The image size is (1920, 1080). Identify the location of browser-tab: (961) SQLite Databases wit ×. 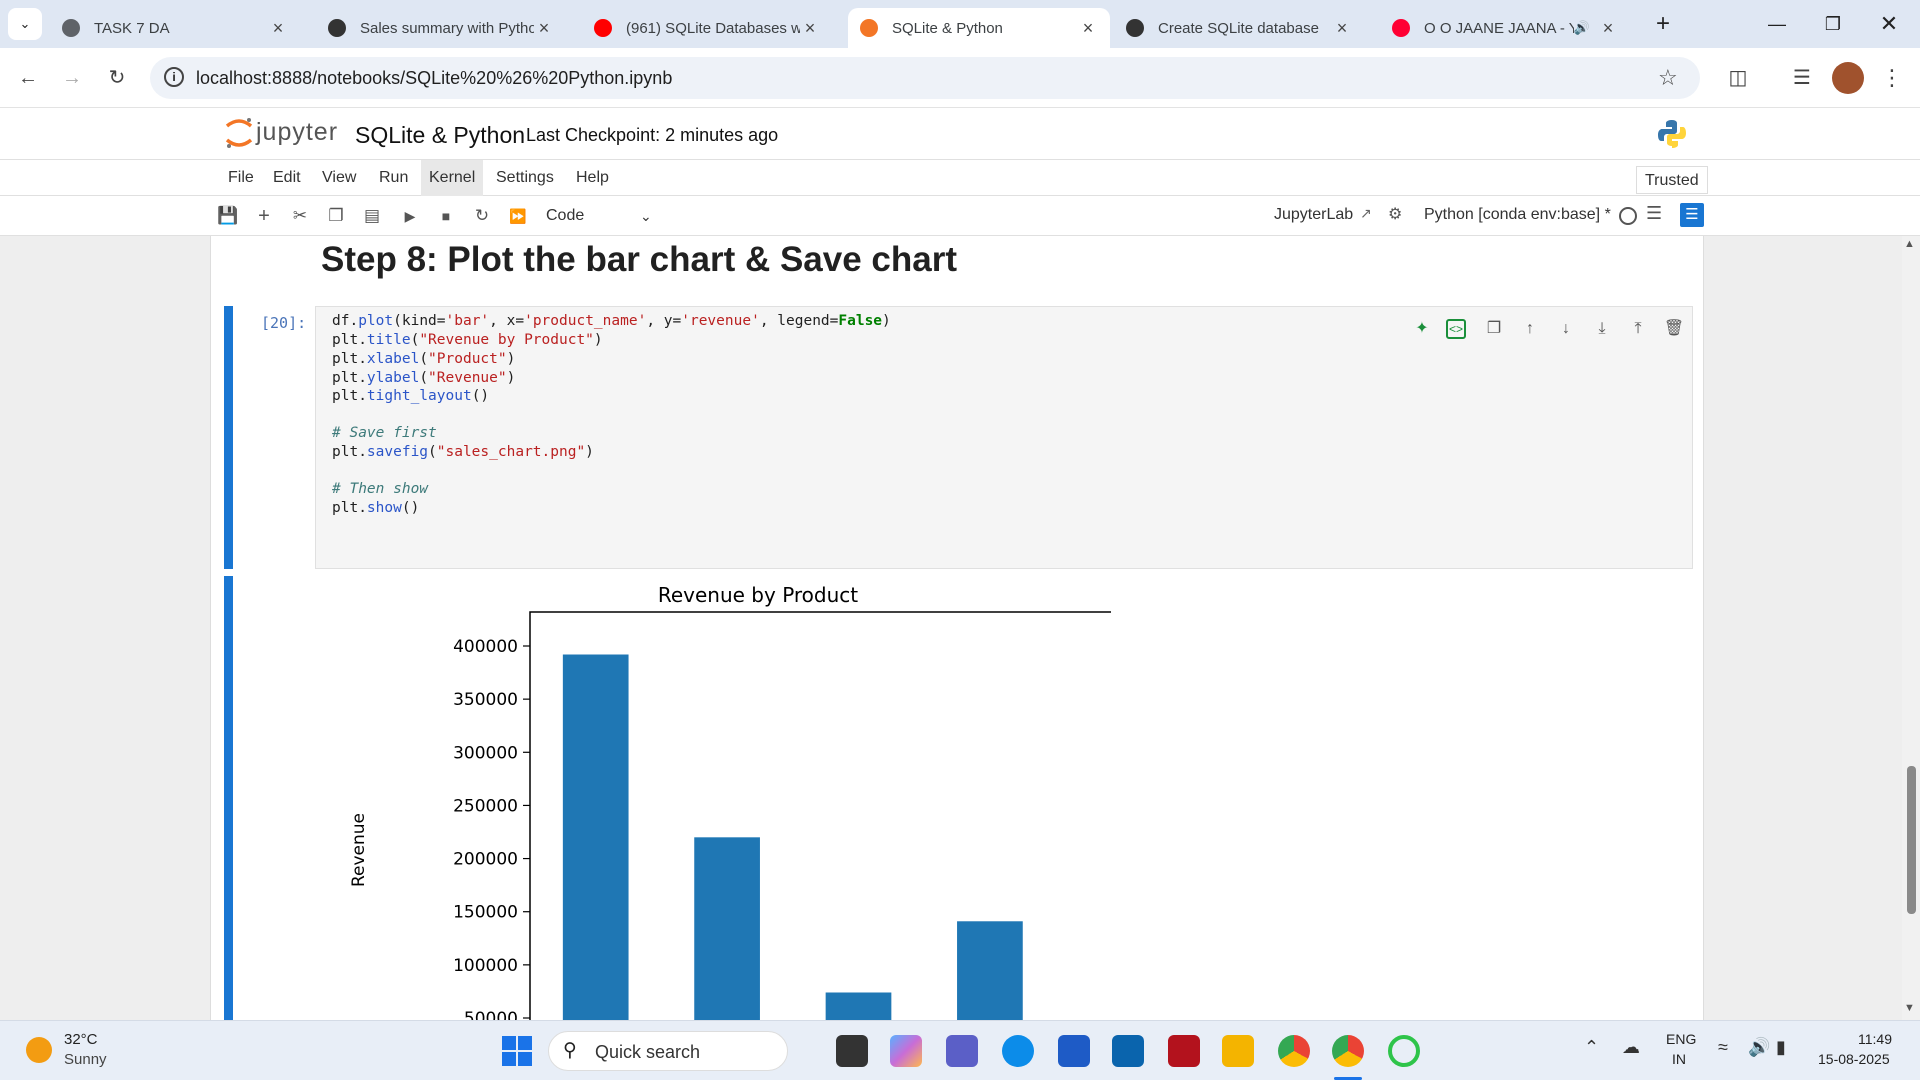
(707, 28).